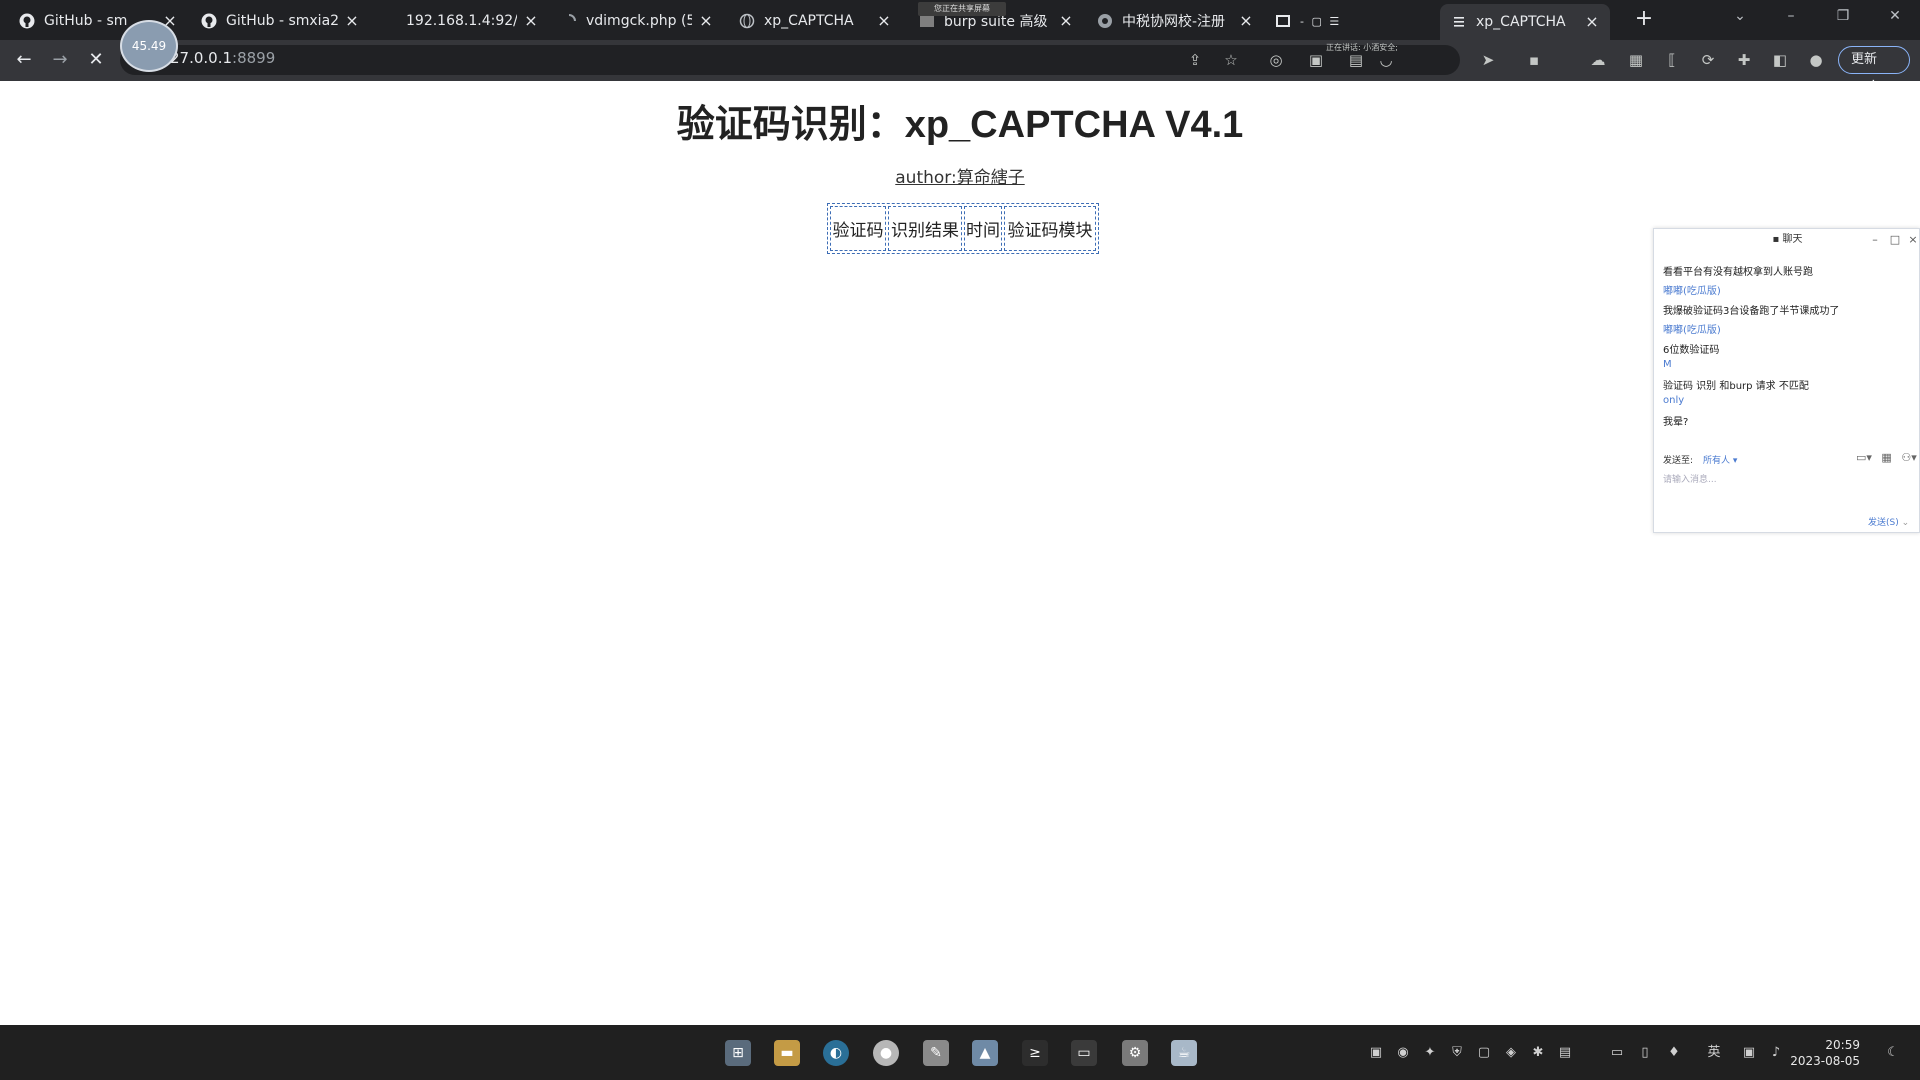 The width and height of the screenshot is (1920, 1080). Describe the element at coordinates (1636, 60) in the screenshot. I see `reader-icon: ▦` at that location.